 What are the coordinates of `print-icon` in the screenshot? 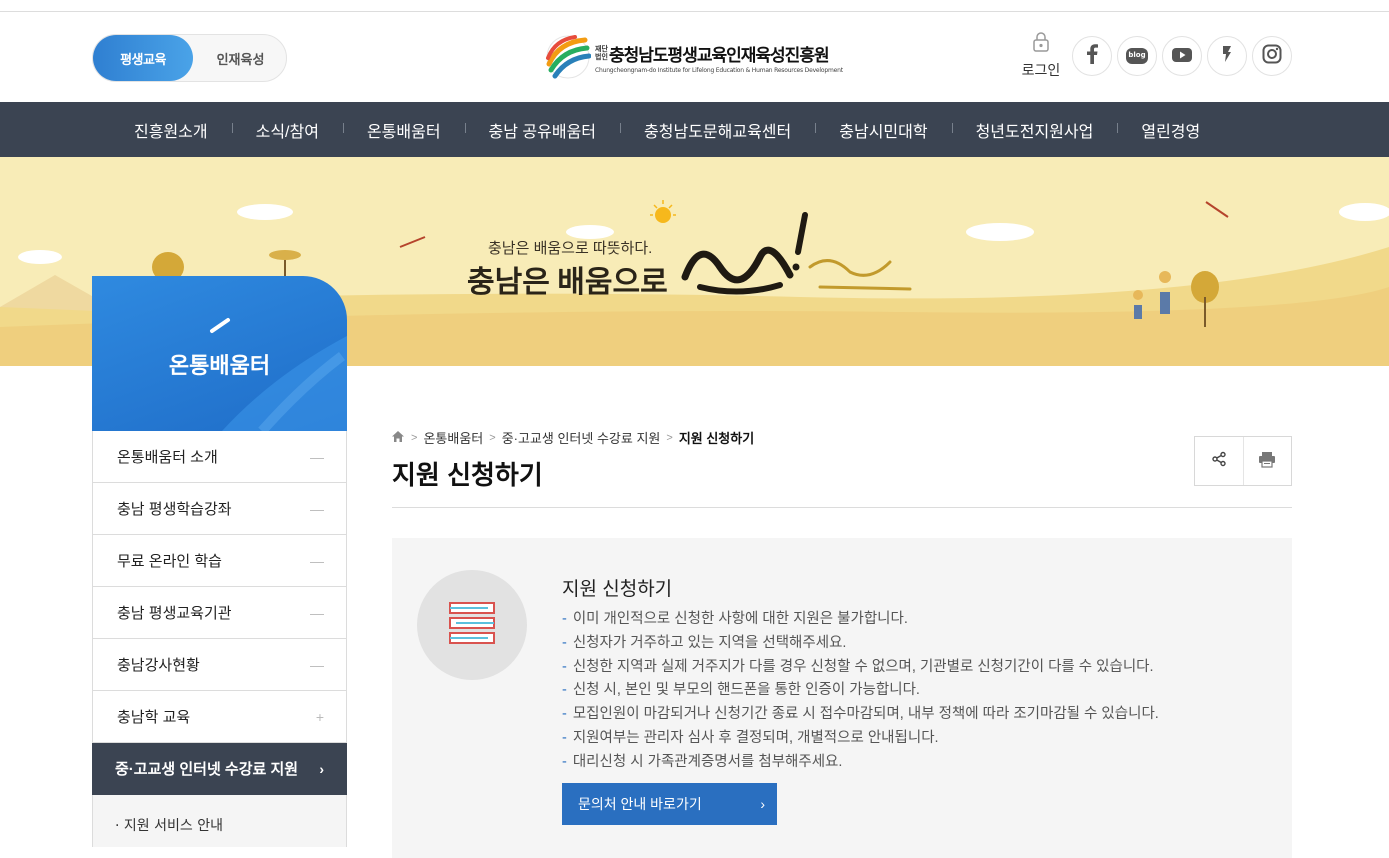 It's located at (1267, 461).